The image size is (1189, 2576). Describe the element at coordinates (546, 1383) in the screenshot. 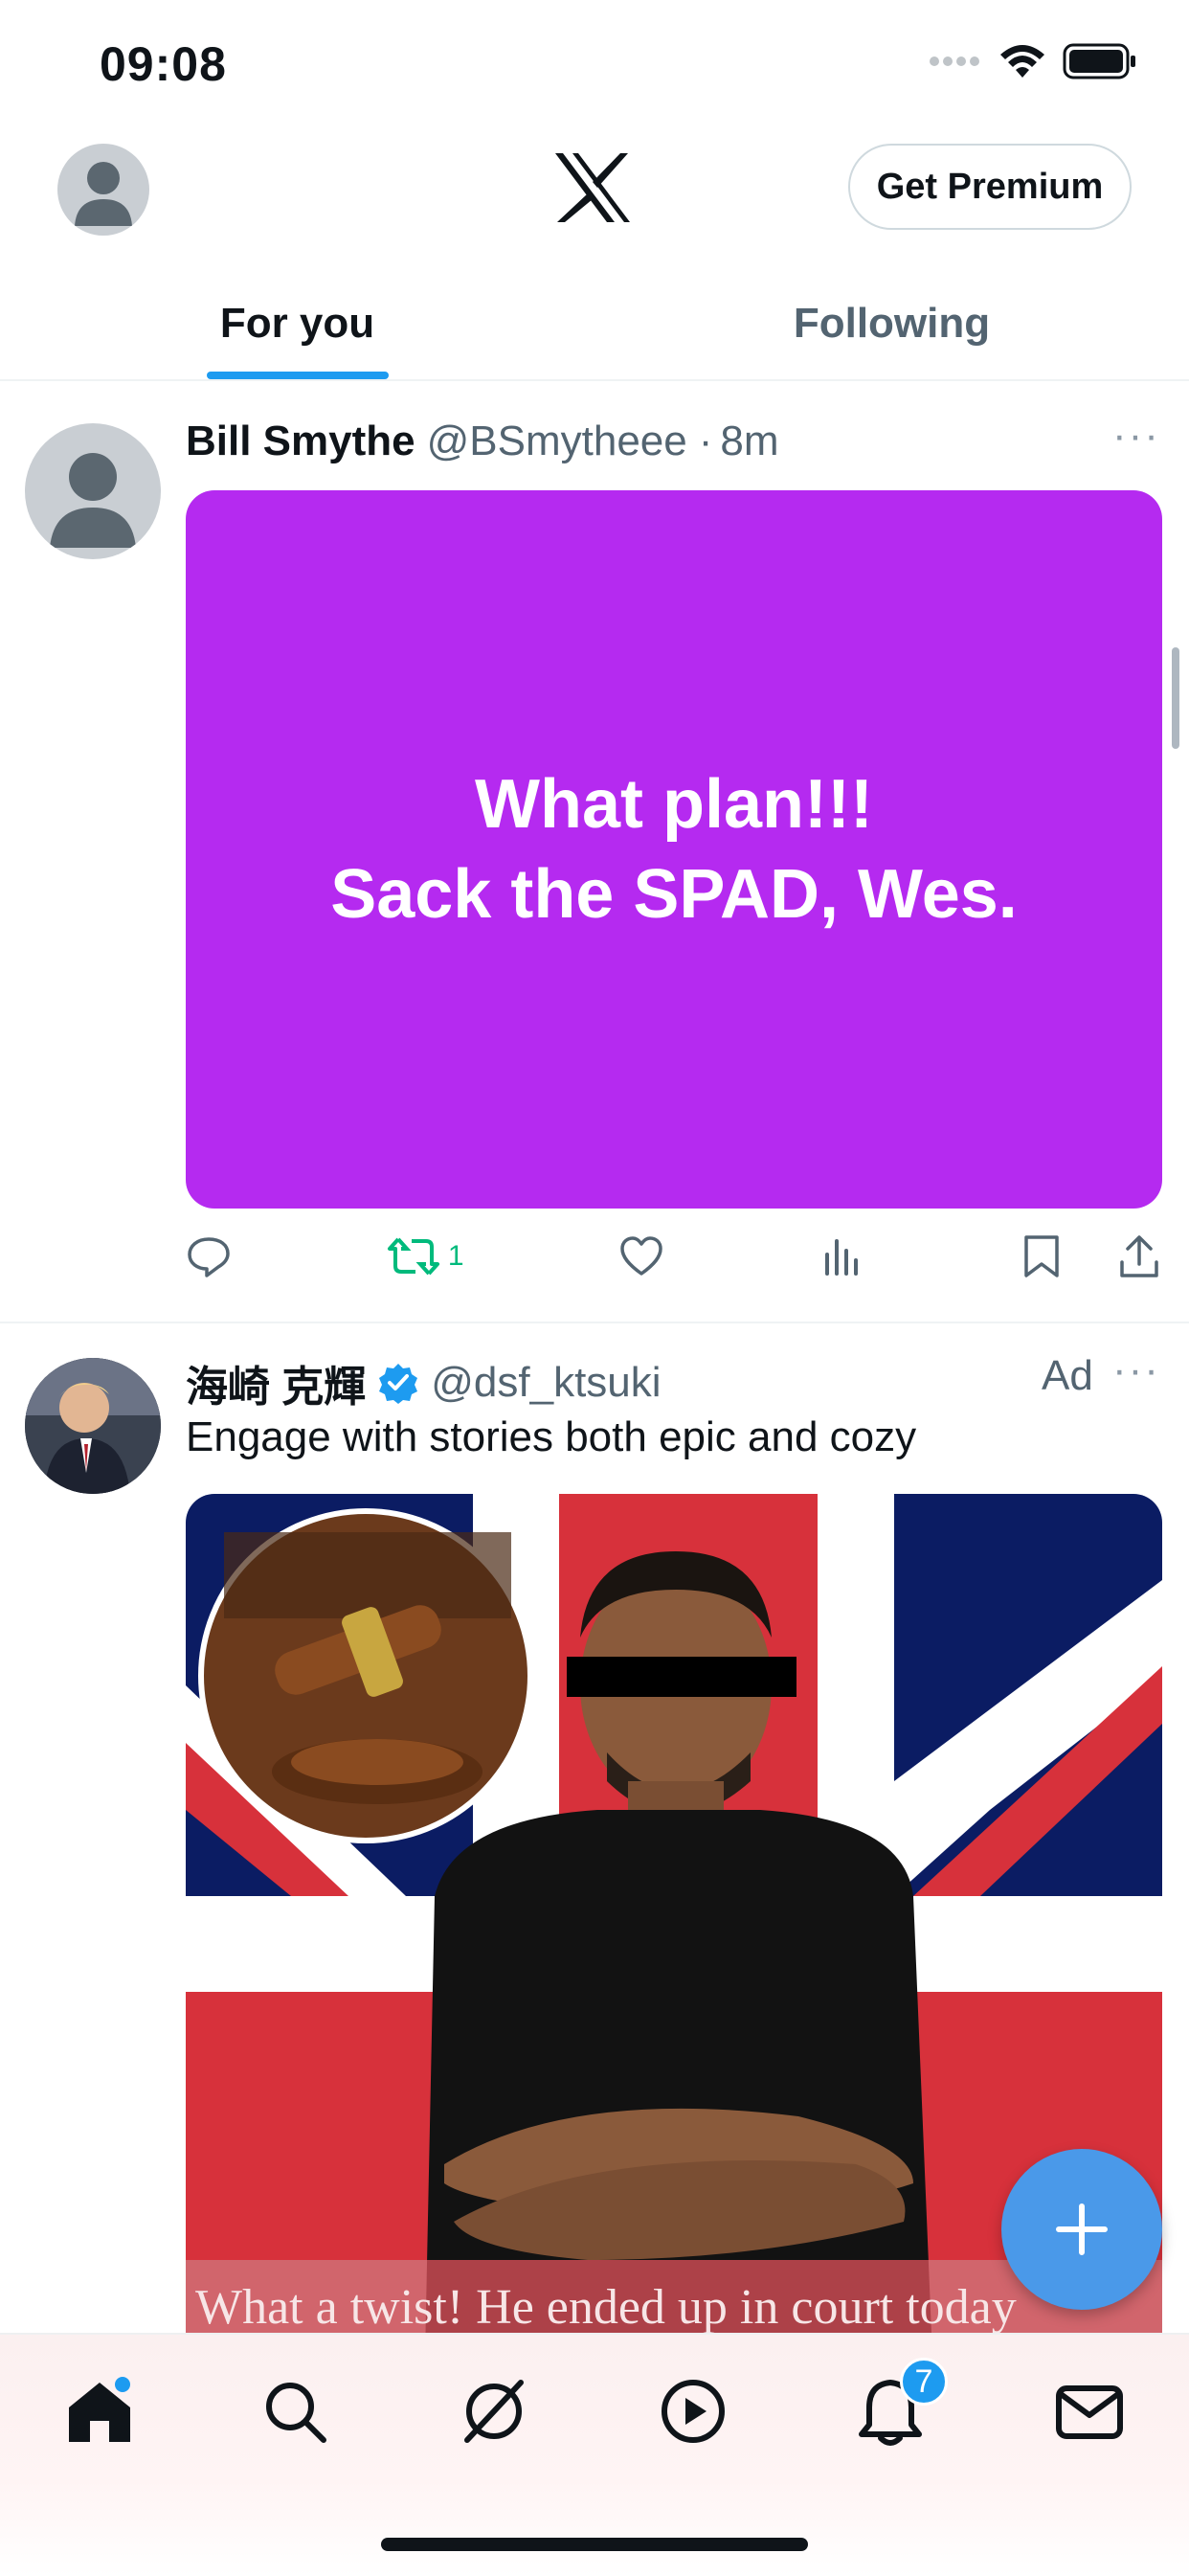

I see `author-handle: @dsf_ktsuki` at that location.